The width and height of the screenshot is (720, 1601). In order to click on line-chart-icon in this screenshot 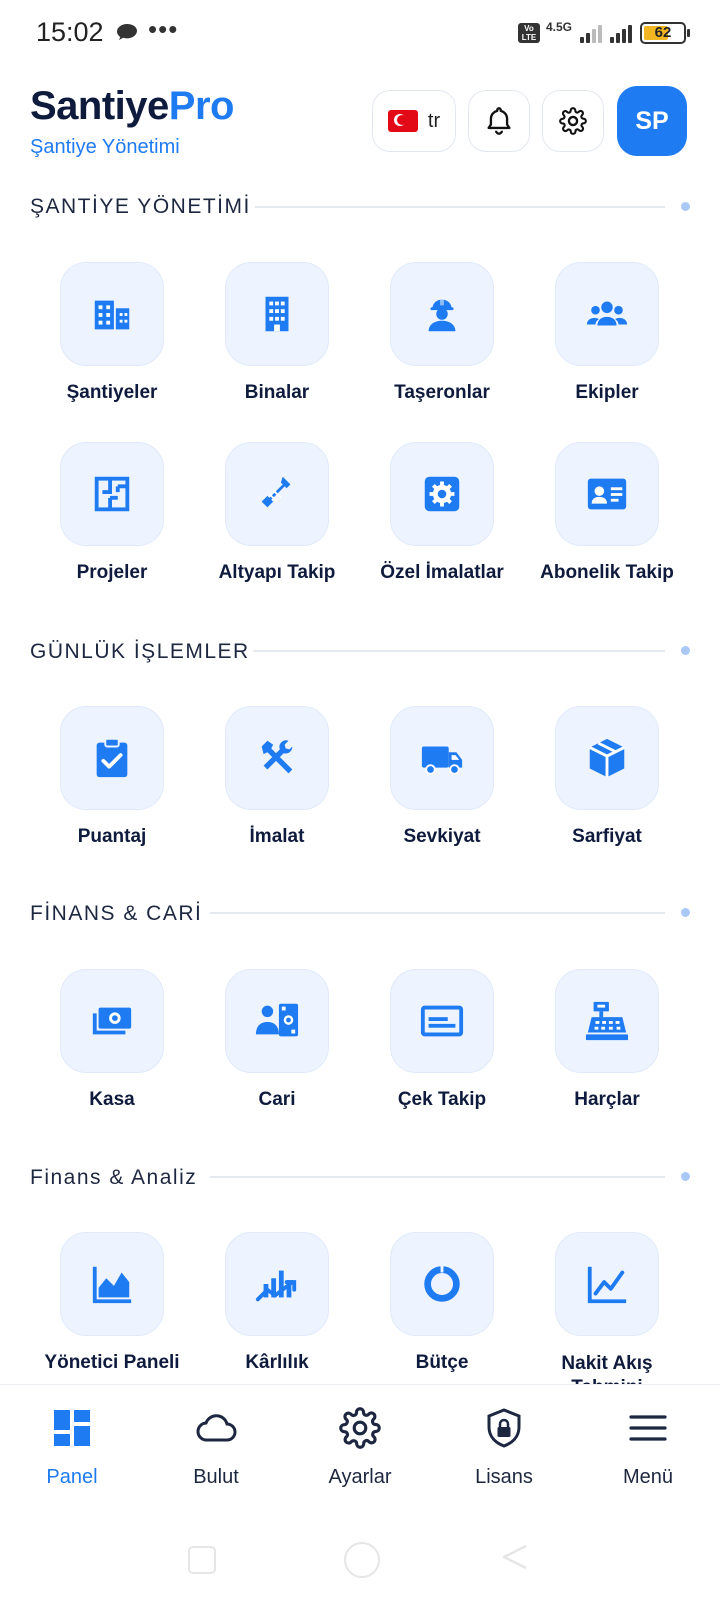, I will do `click(607, 1285)`.